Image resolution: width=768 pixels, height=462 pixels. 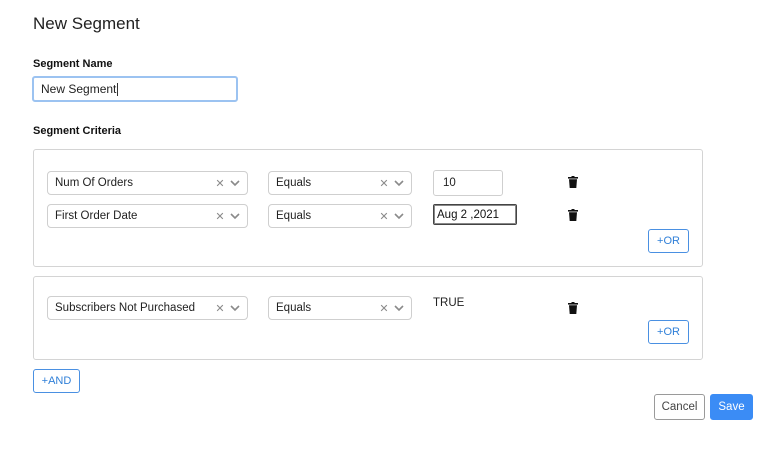 What do you see at coordinates (73, 64) in the screenshot?
I see `segment-name-label: Segment Name` at bounding box center [73, 64].